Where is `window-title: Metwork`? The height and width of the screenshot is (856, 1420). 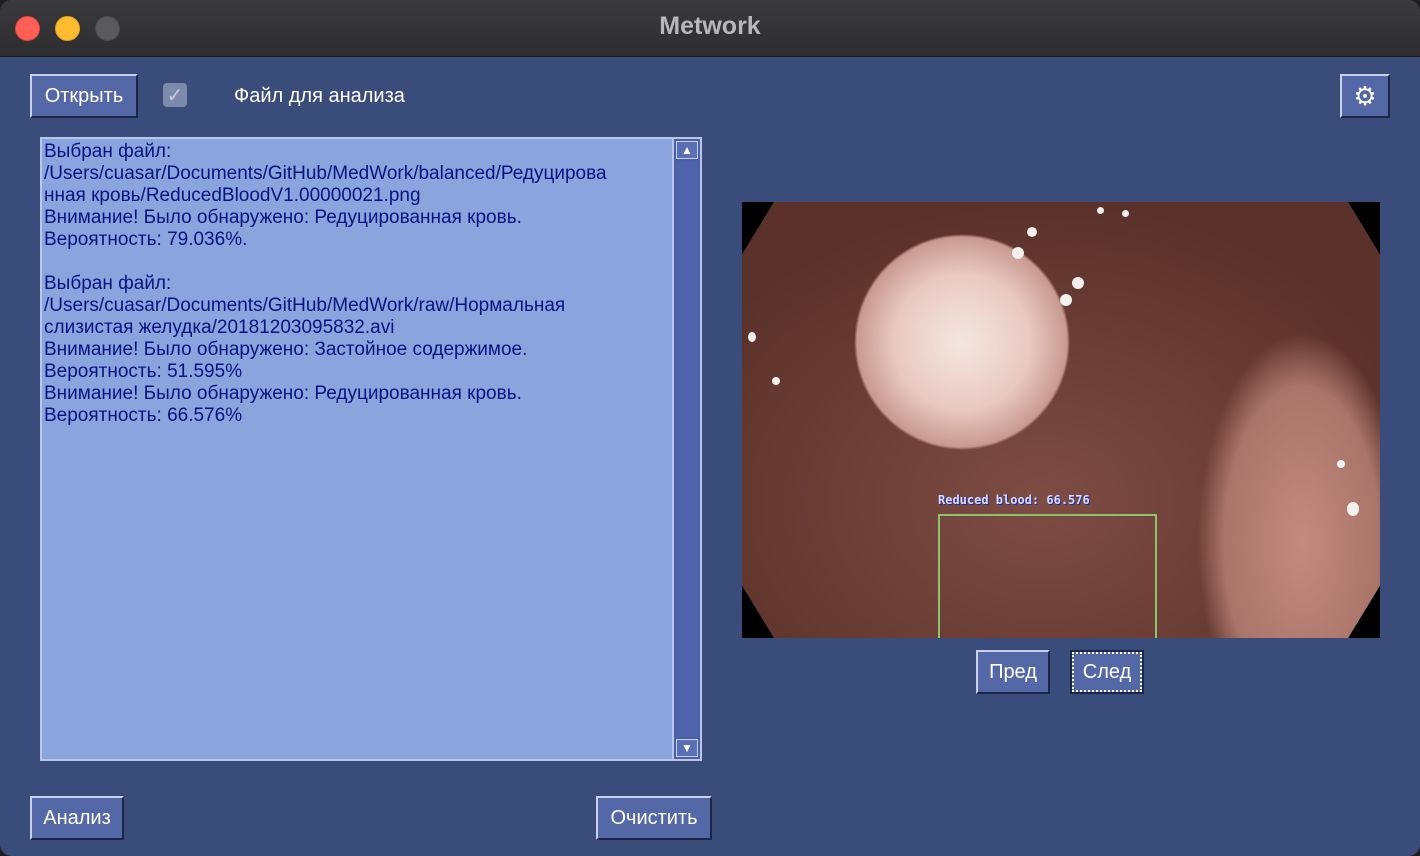 window-title: Metwork is located at coordinates (710, 26).